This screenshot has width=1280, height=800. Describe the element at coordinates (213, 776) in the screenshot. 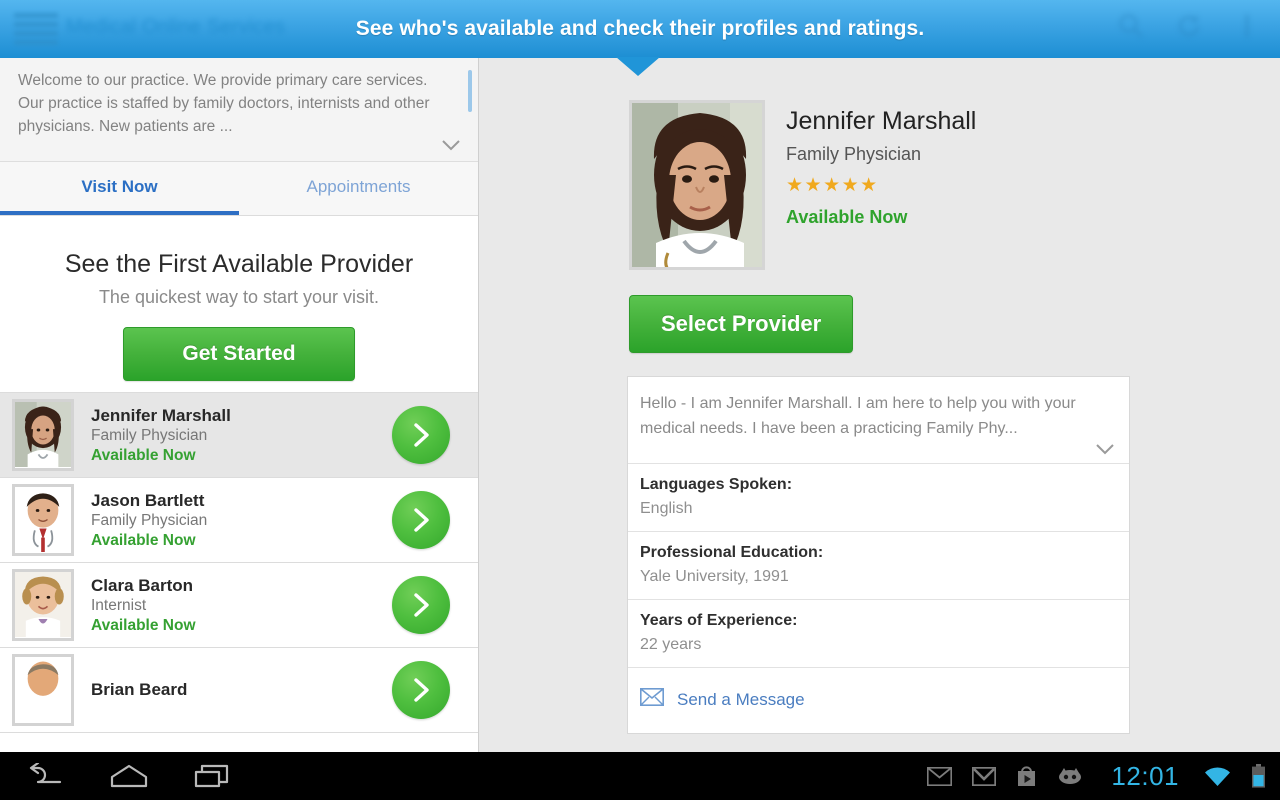

I see `recents-icon` at that location.